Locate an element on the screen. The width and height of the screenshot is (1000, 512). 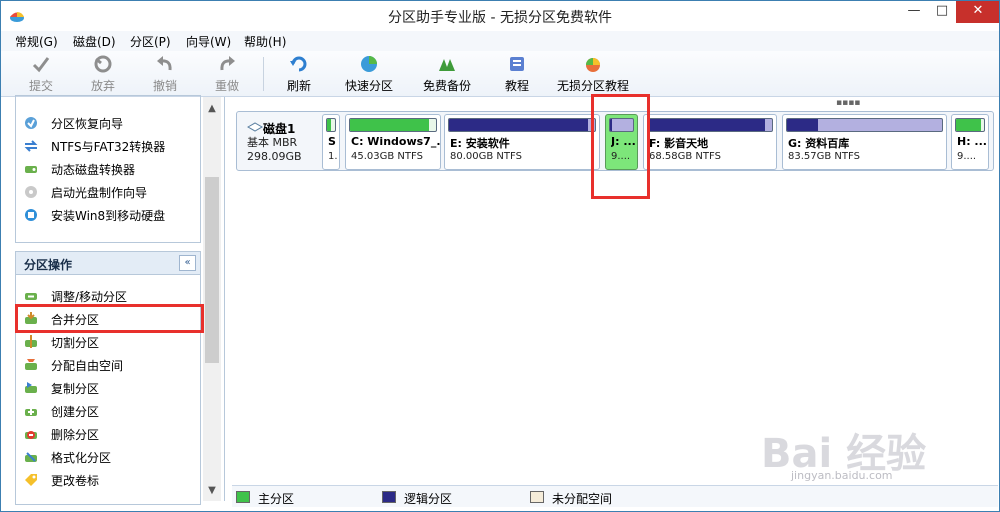
undo-button: 撤销 is located at coordinates (165, 73).